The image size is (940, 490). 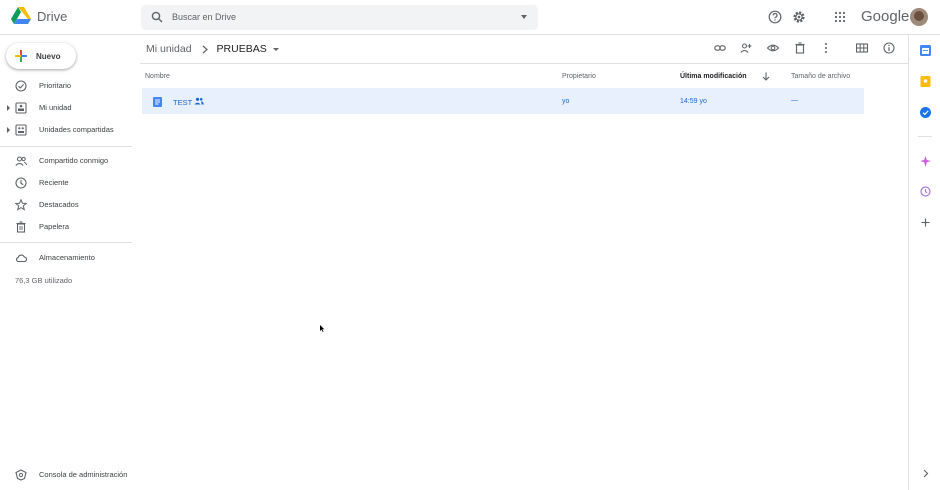 I want to click on admin-shield-icon, so click(x=21, y=475).